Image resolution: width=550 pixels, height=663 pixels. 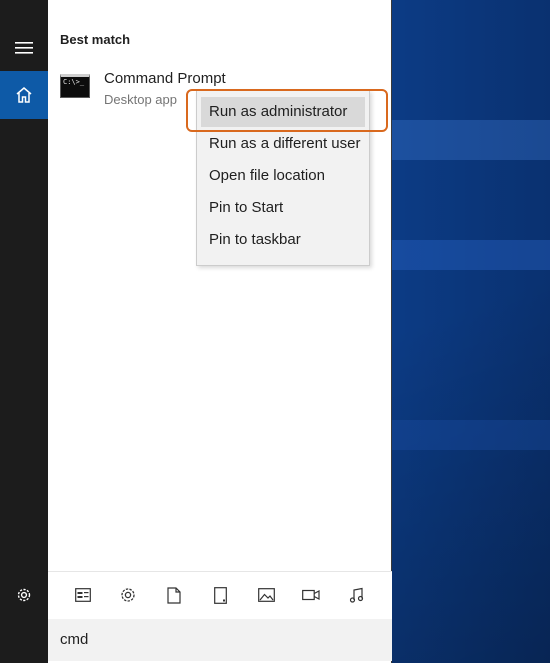 I want to click on home-icon, so click(x=24, y=95).